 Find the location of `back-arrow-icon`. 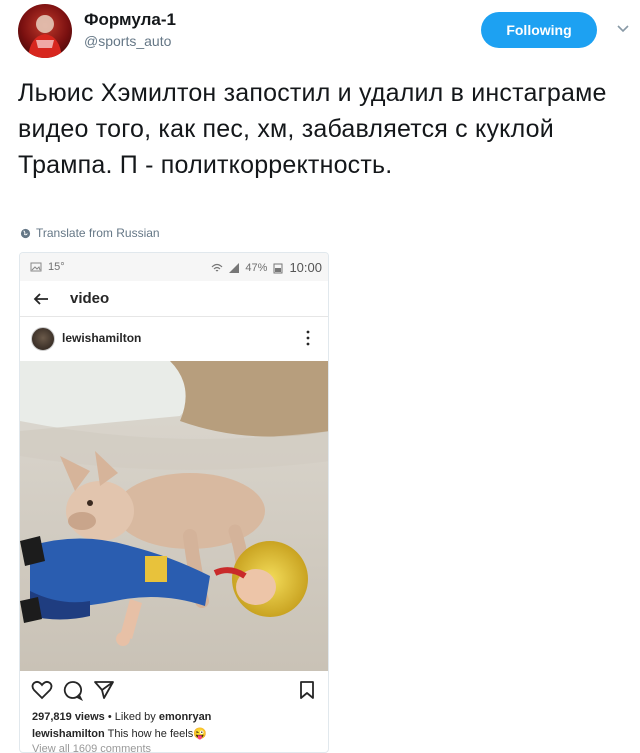

back-arrow-icon is located at coordinates (41, 299).